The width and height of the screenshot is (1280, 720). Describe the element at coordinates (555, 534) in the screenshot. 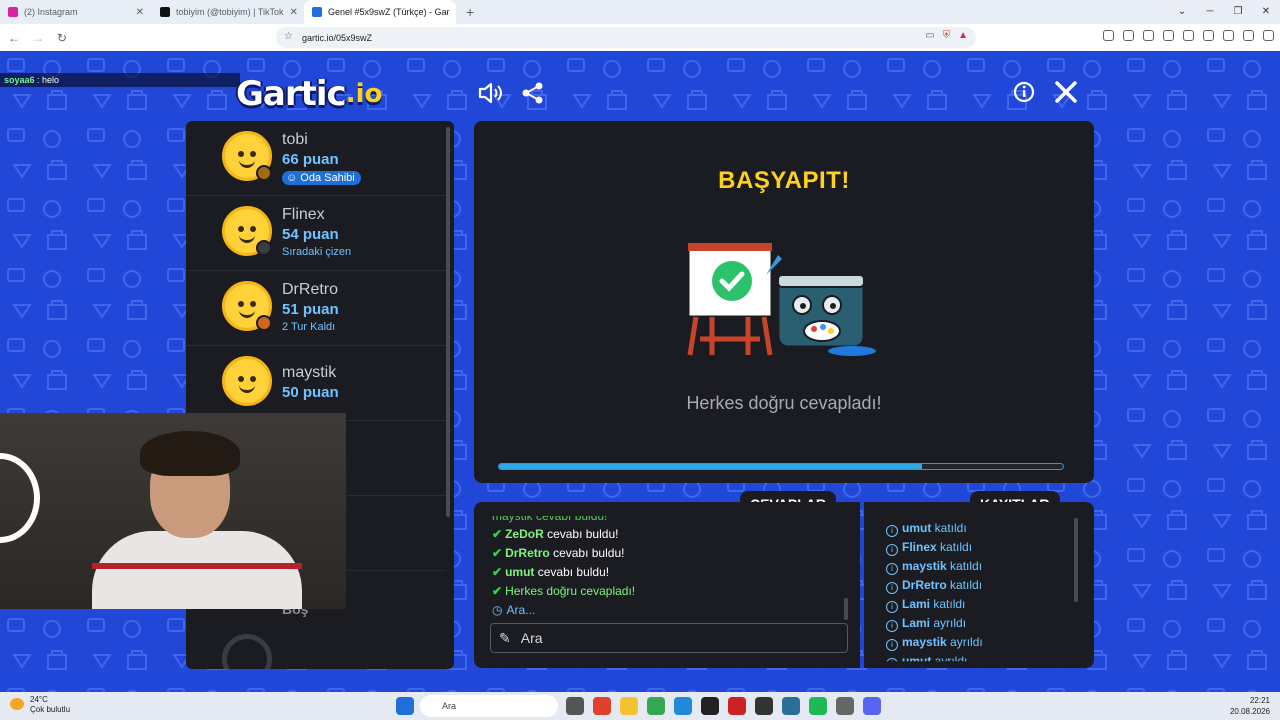

I see `answer-line: ✔ ZeDoR cevabı buldu!` at that location.